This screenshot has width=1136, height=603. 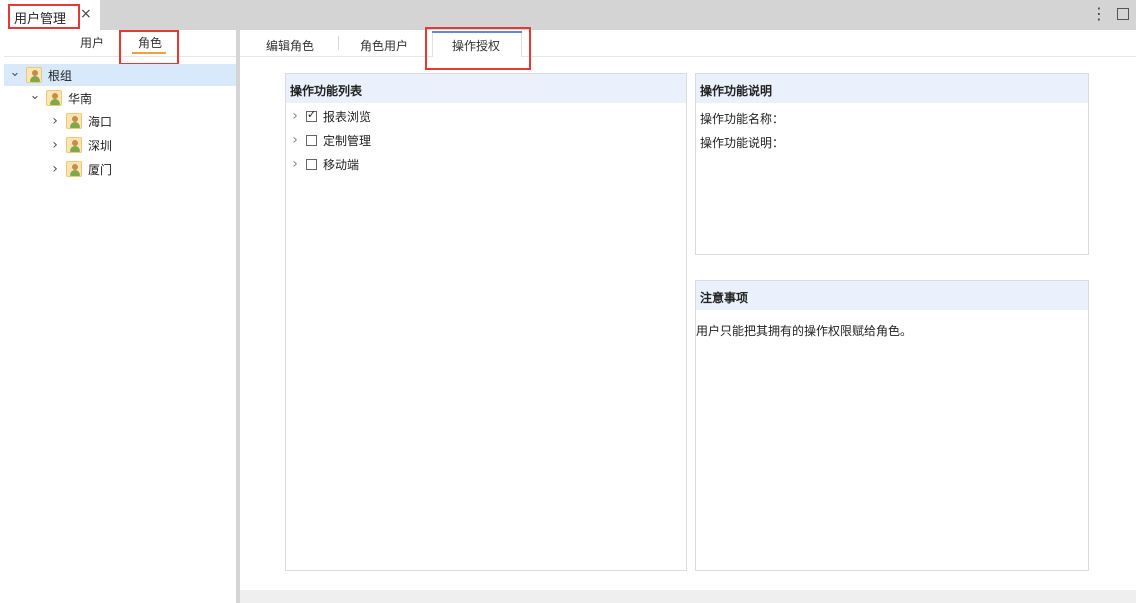 What do you see at coordinates (1099, 14) in the screenshot?
I see `more-menu-icon: ⋮` at bounding box center [1099, 14].